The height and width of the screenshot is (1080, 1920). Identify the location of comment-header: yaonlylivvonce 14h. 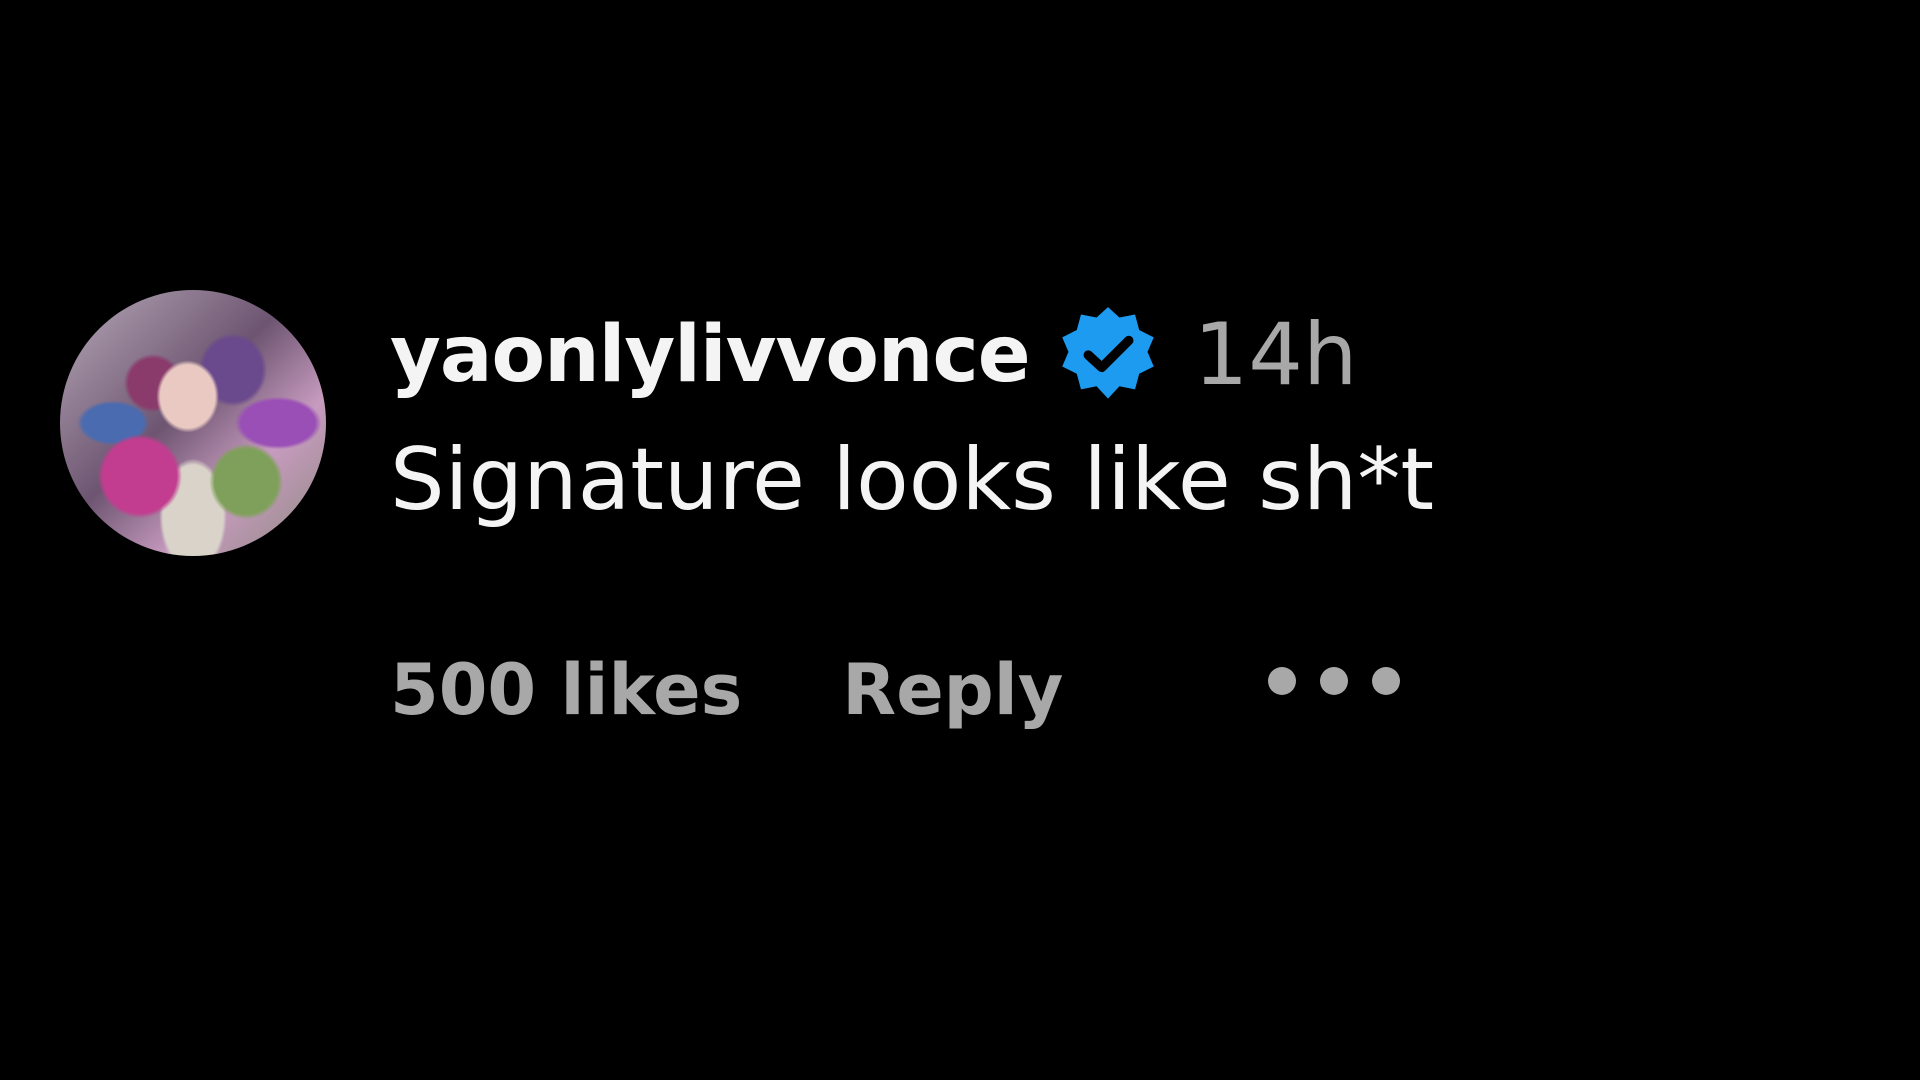
(912, 355).